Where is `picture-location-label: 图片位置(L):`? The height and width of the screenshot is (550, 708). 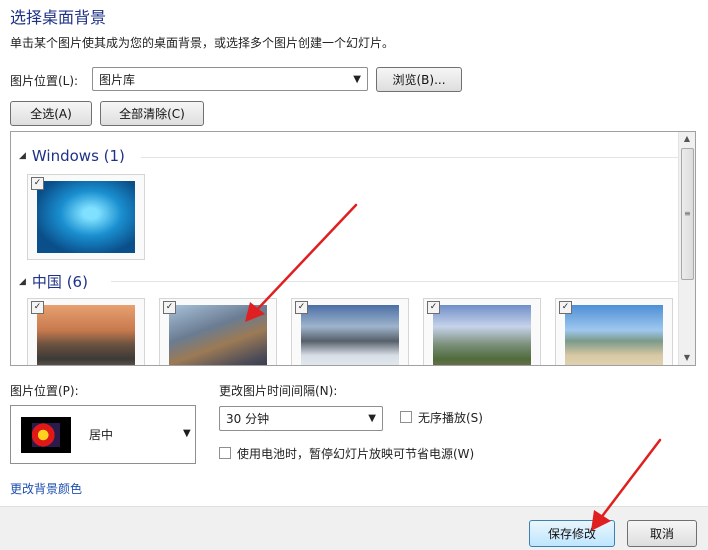
picture-location-label: 图片位置(L): is located at coordinates (44, 81).